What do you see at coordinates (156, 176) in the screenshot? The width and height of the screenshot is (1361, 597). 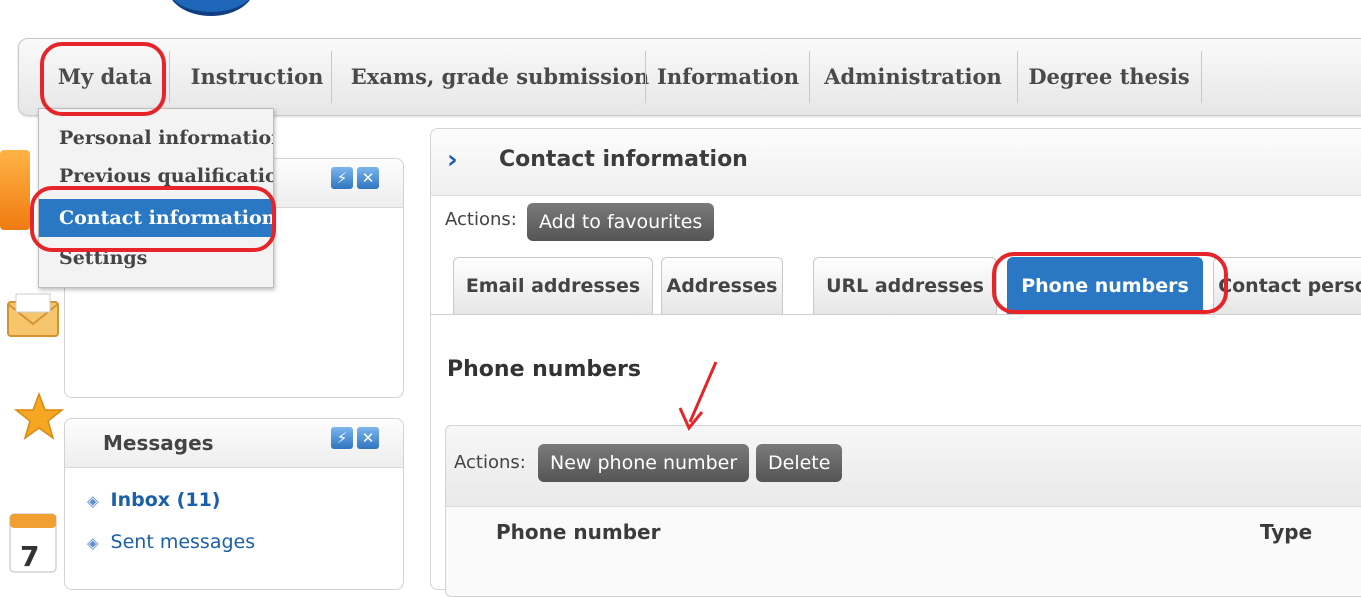 I see `menu-item-previous-qualifications: Previous qualifications` at bounding box center [156, 176].